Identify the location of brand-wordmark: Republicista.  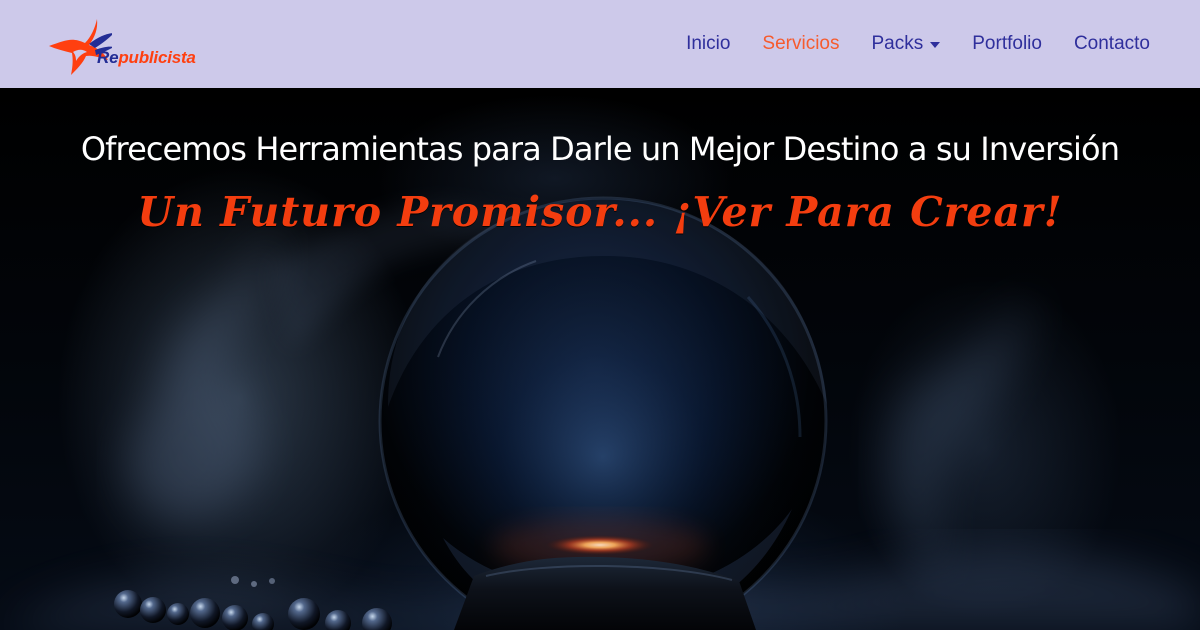
(146, 58).